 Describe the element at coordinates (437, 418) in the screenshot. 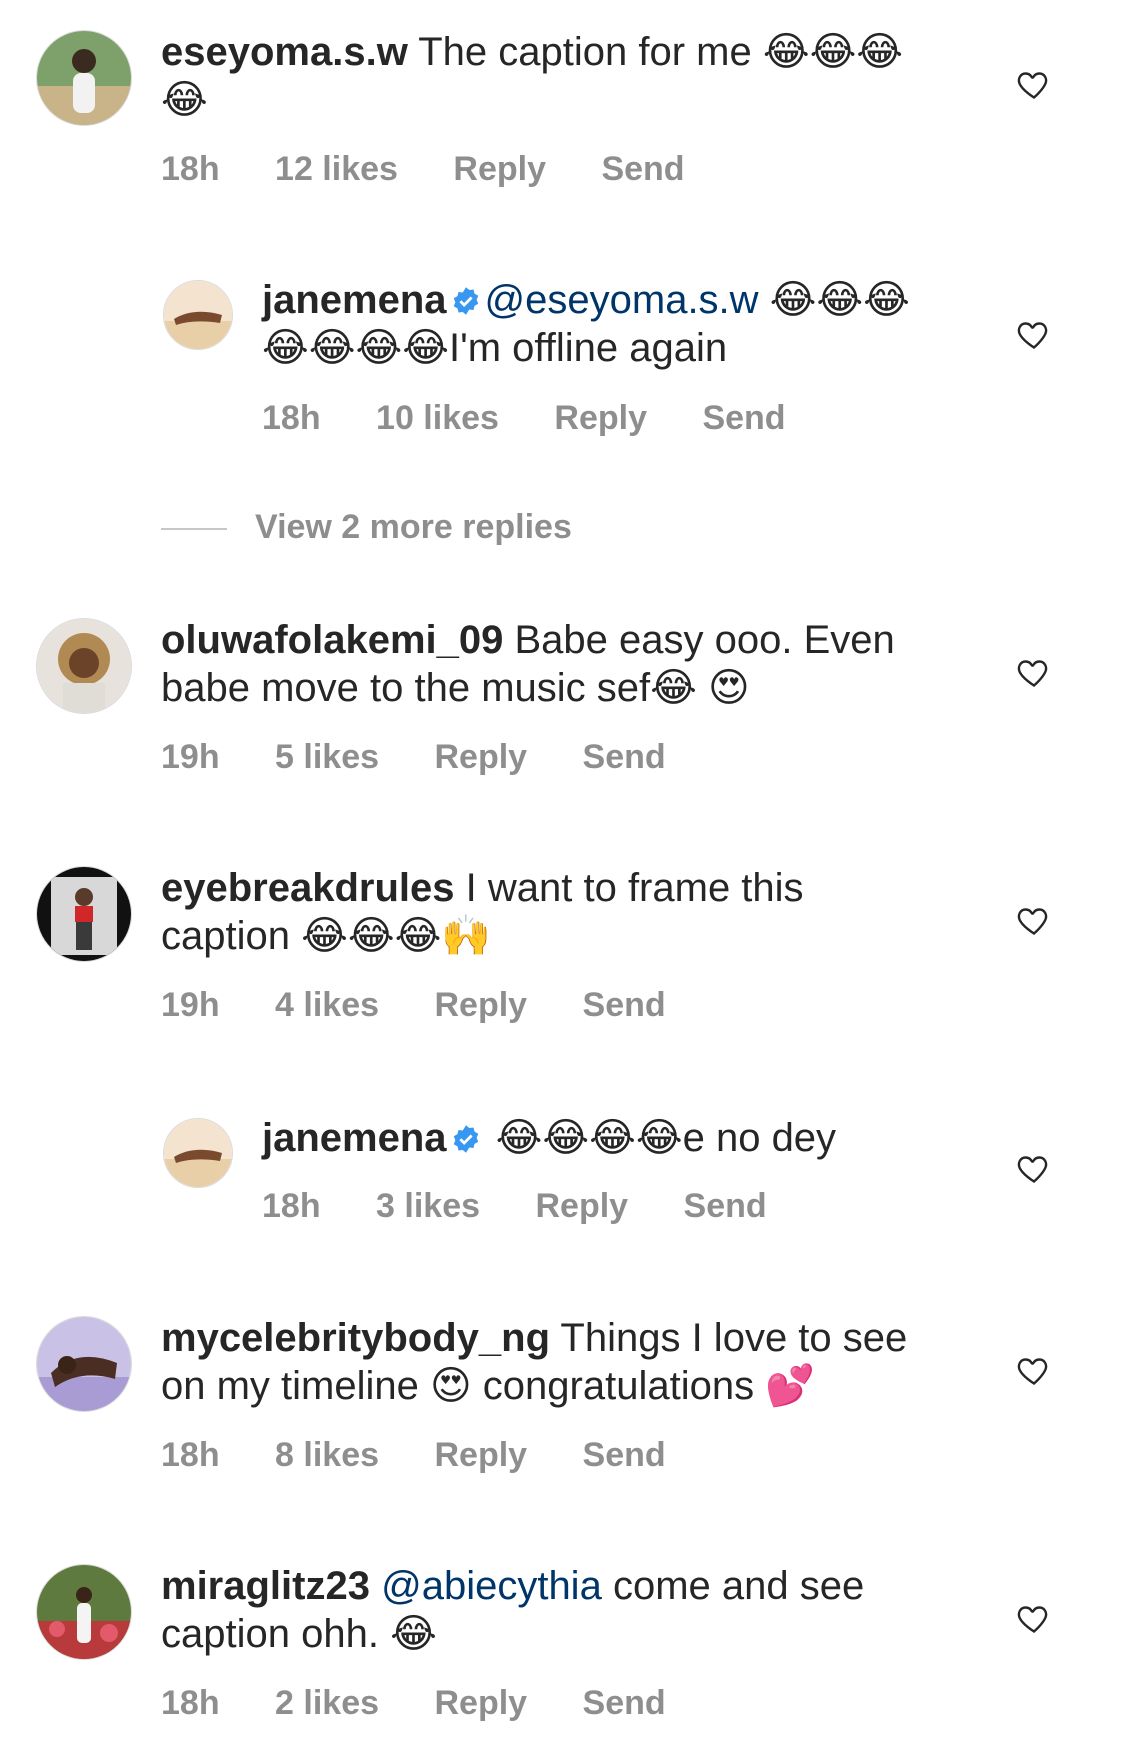

I see `likes-count: 10 likes` at that location.